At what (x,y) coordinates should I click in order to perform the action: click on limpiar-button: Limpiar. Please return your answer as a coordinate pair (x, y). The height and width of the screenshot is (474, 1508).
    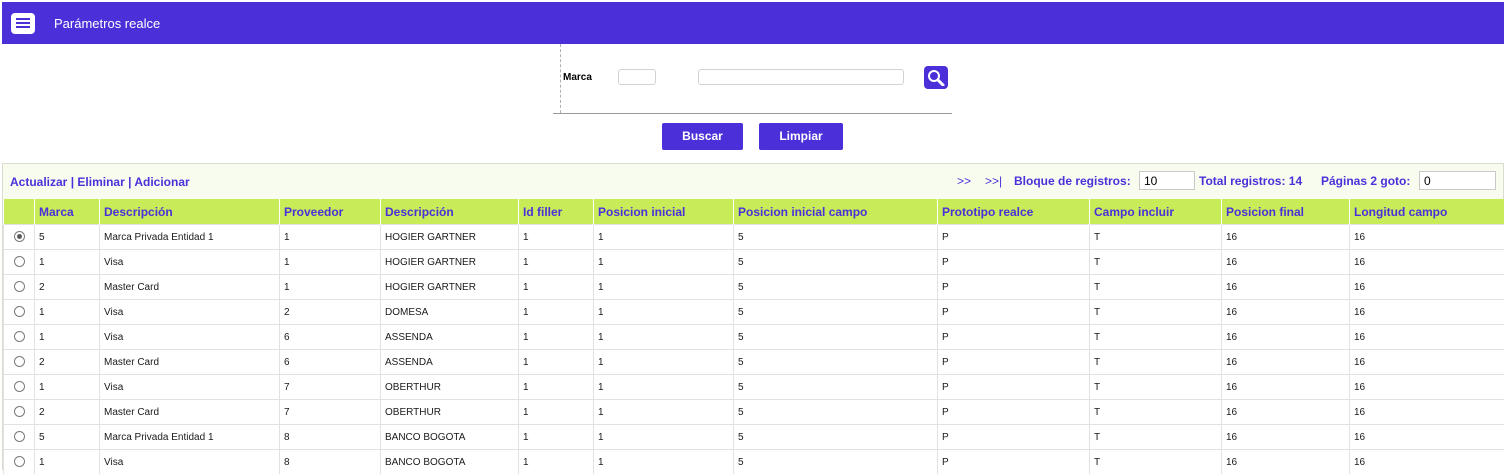
    Looking at the image, I should click on (801, 136).